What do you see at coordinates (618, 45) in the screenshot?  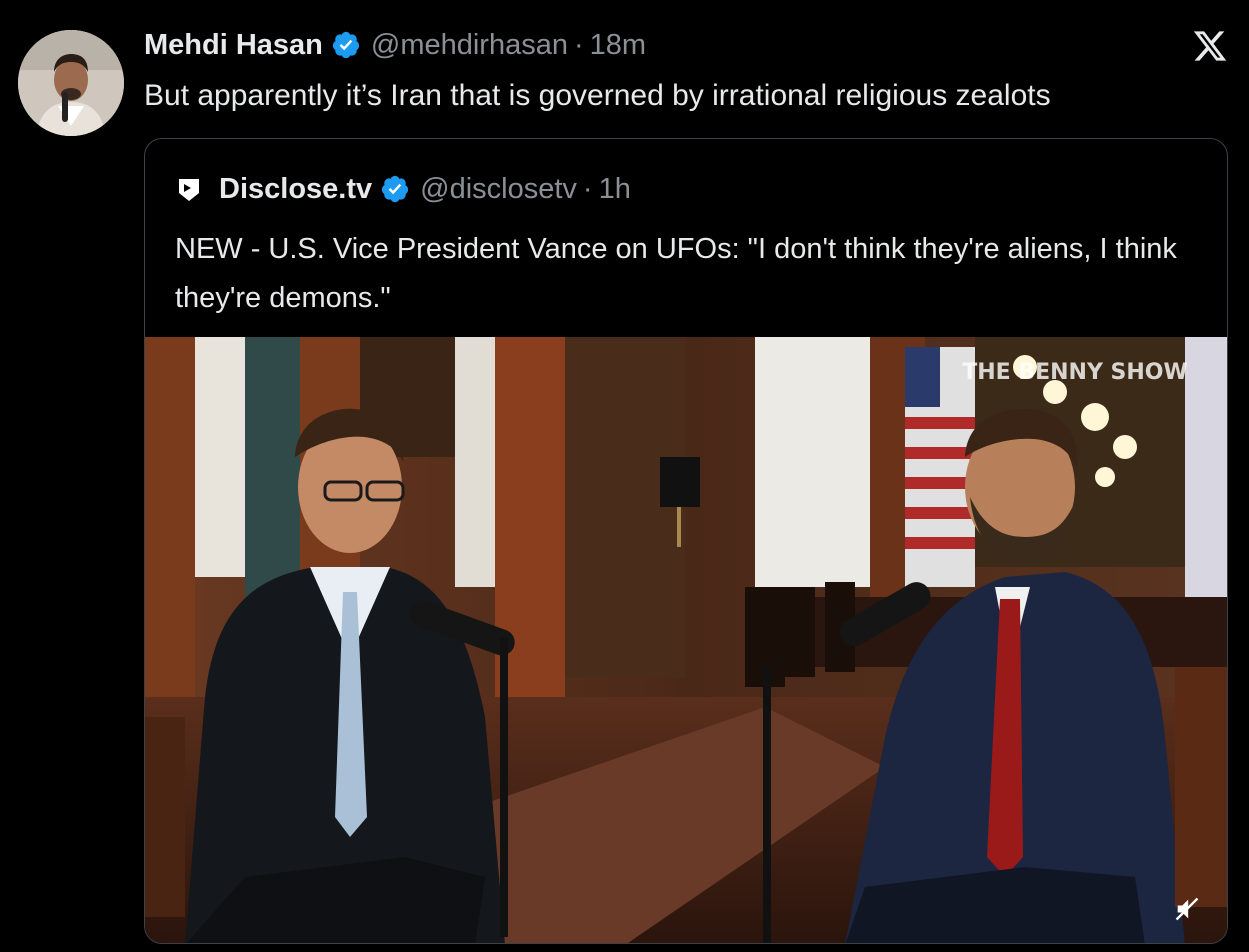 I see `tweet-timestamp: 18m` at bounding box center [618, 45].